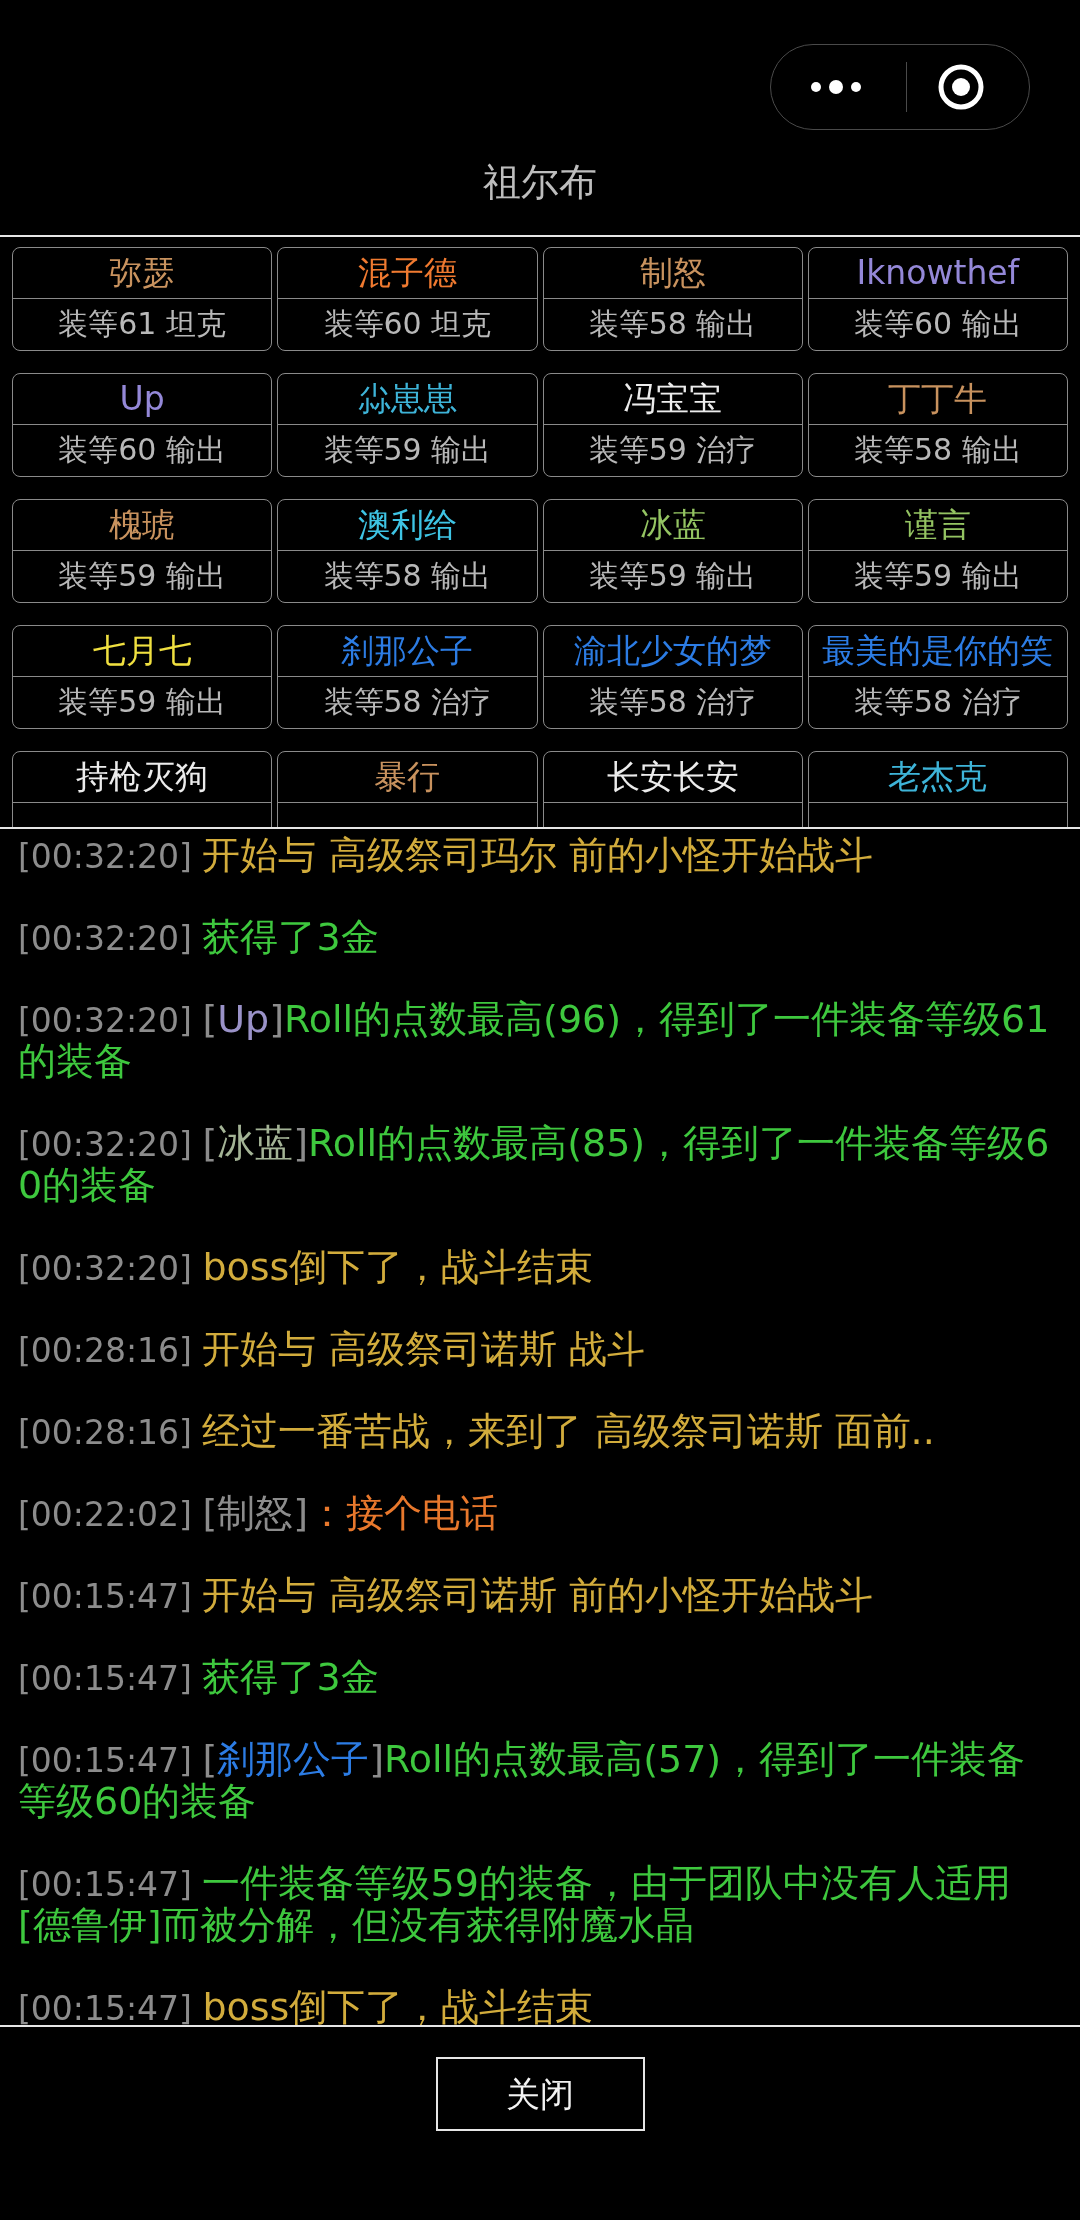 The height and width of the screenshot is (2220, 1080). Describe the element at coordinates (540, 2094) in the screenshot. I see `close-button: 关闭` at that location.